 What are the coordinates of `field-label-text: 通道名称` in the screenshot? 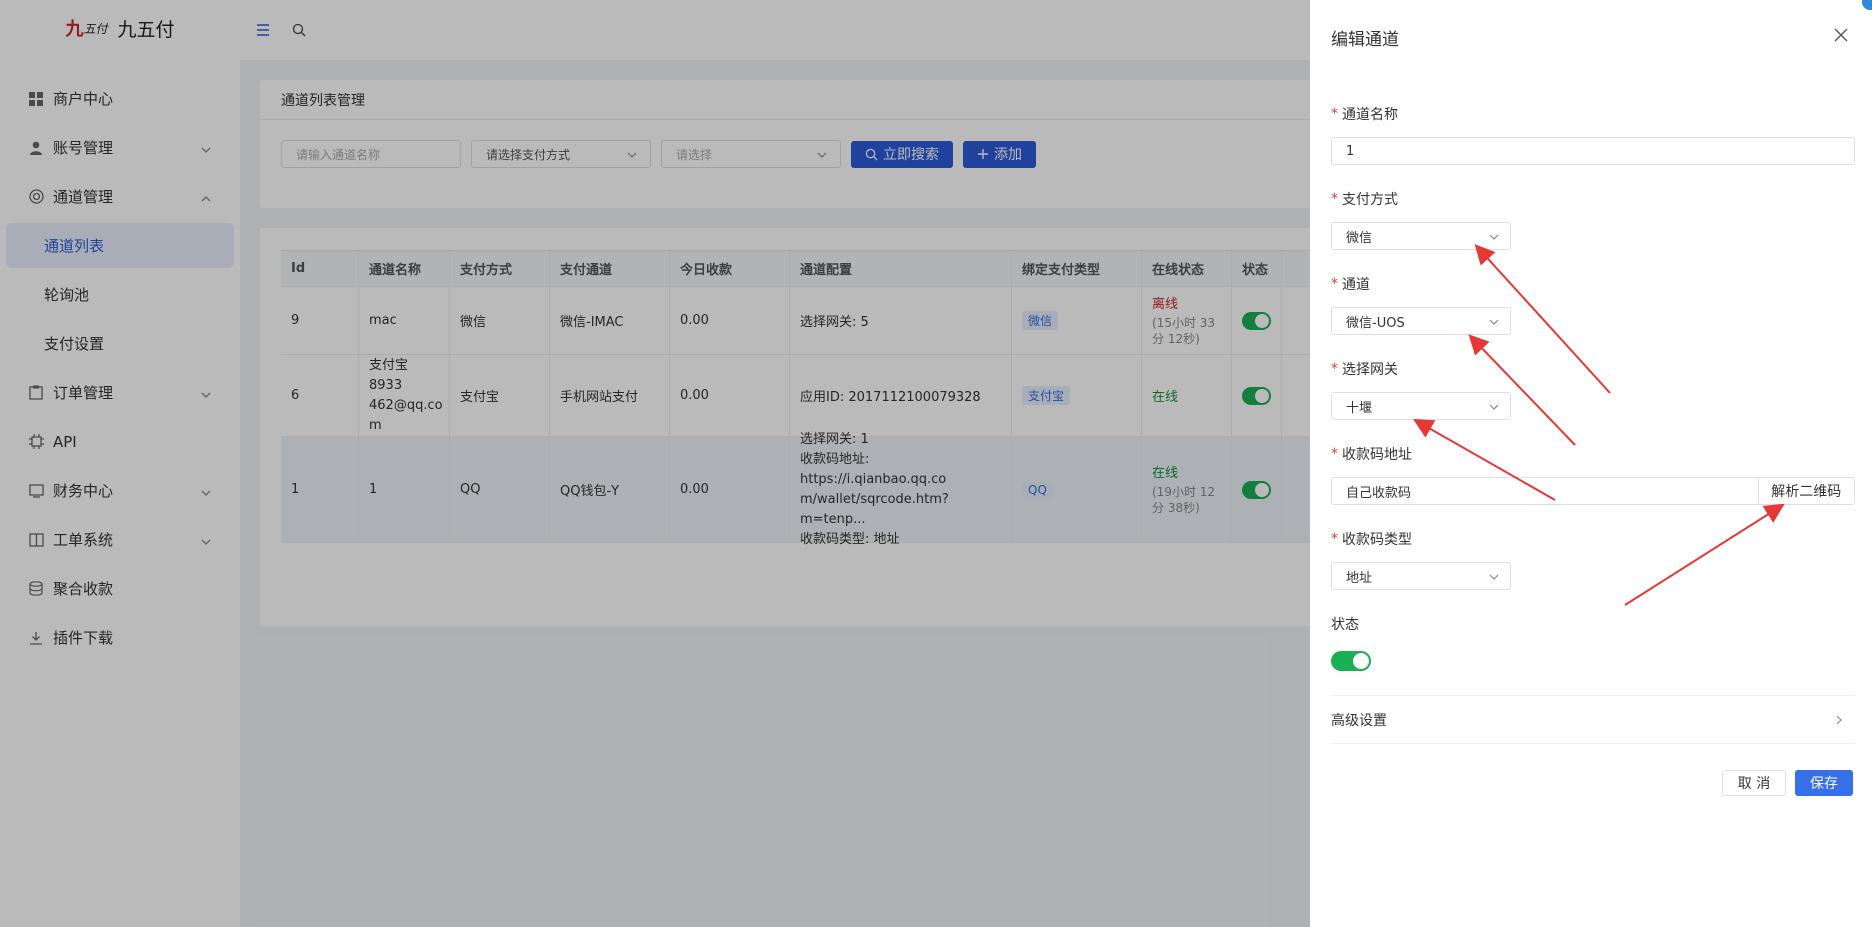 It's located at (1370, 115).